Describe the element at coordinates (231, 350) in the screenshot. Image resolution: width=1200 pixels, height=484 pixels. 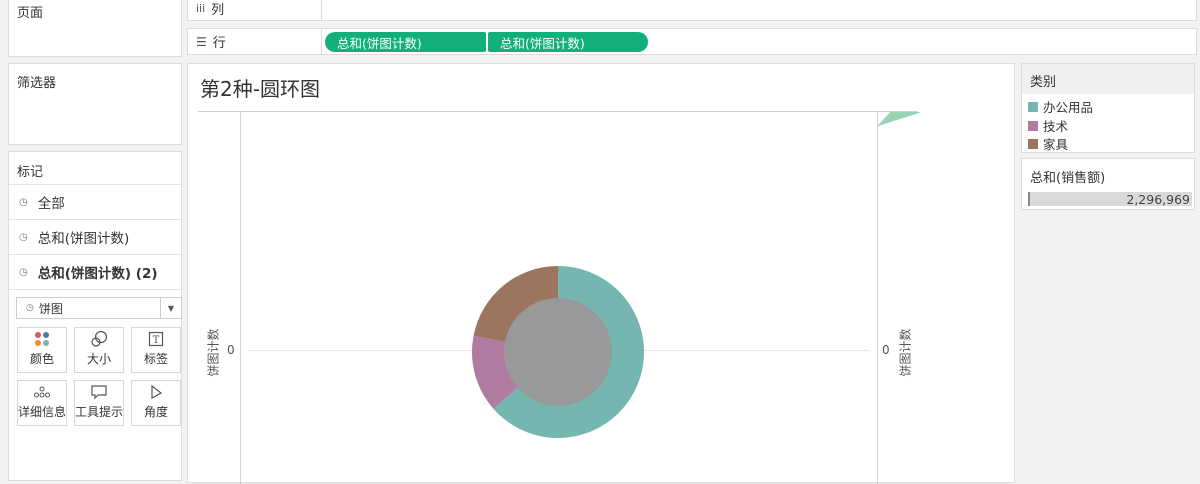
I see `left-axis-tick: 0` at that location.